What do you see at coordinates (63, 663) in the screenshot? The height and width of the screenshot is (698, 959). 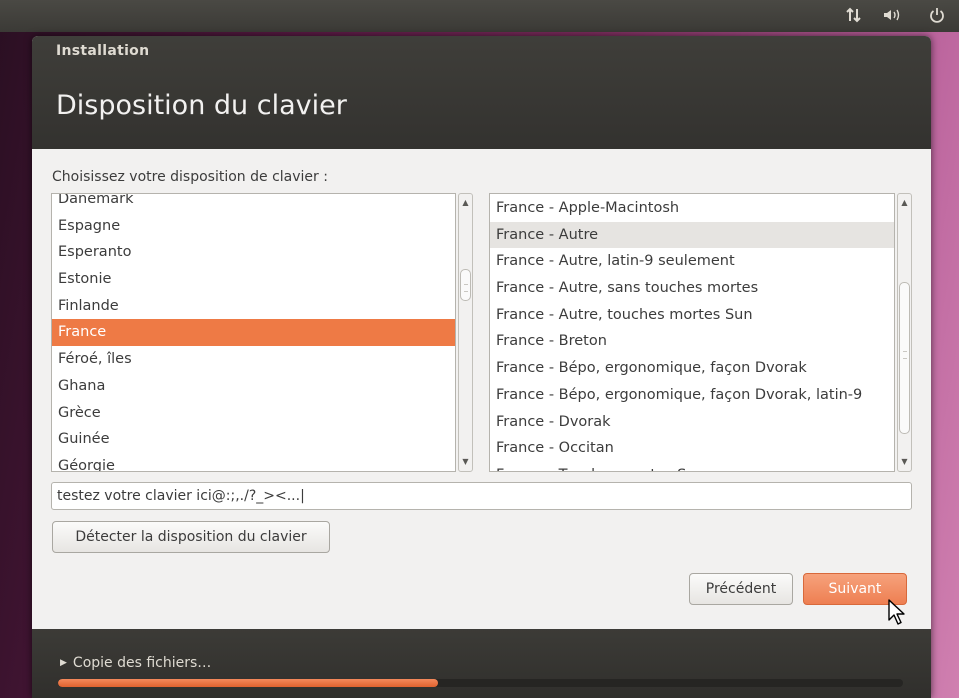 I see `expander-triangle-icon: ▶` at bounding box center [63, 663].